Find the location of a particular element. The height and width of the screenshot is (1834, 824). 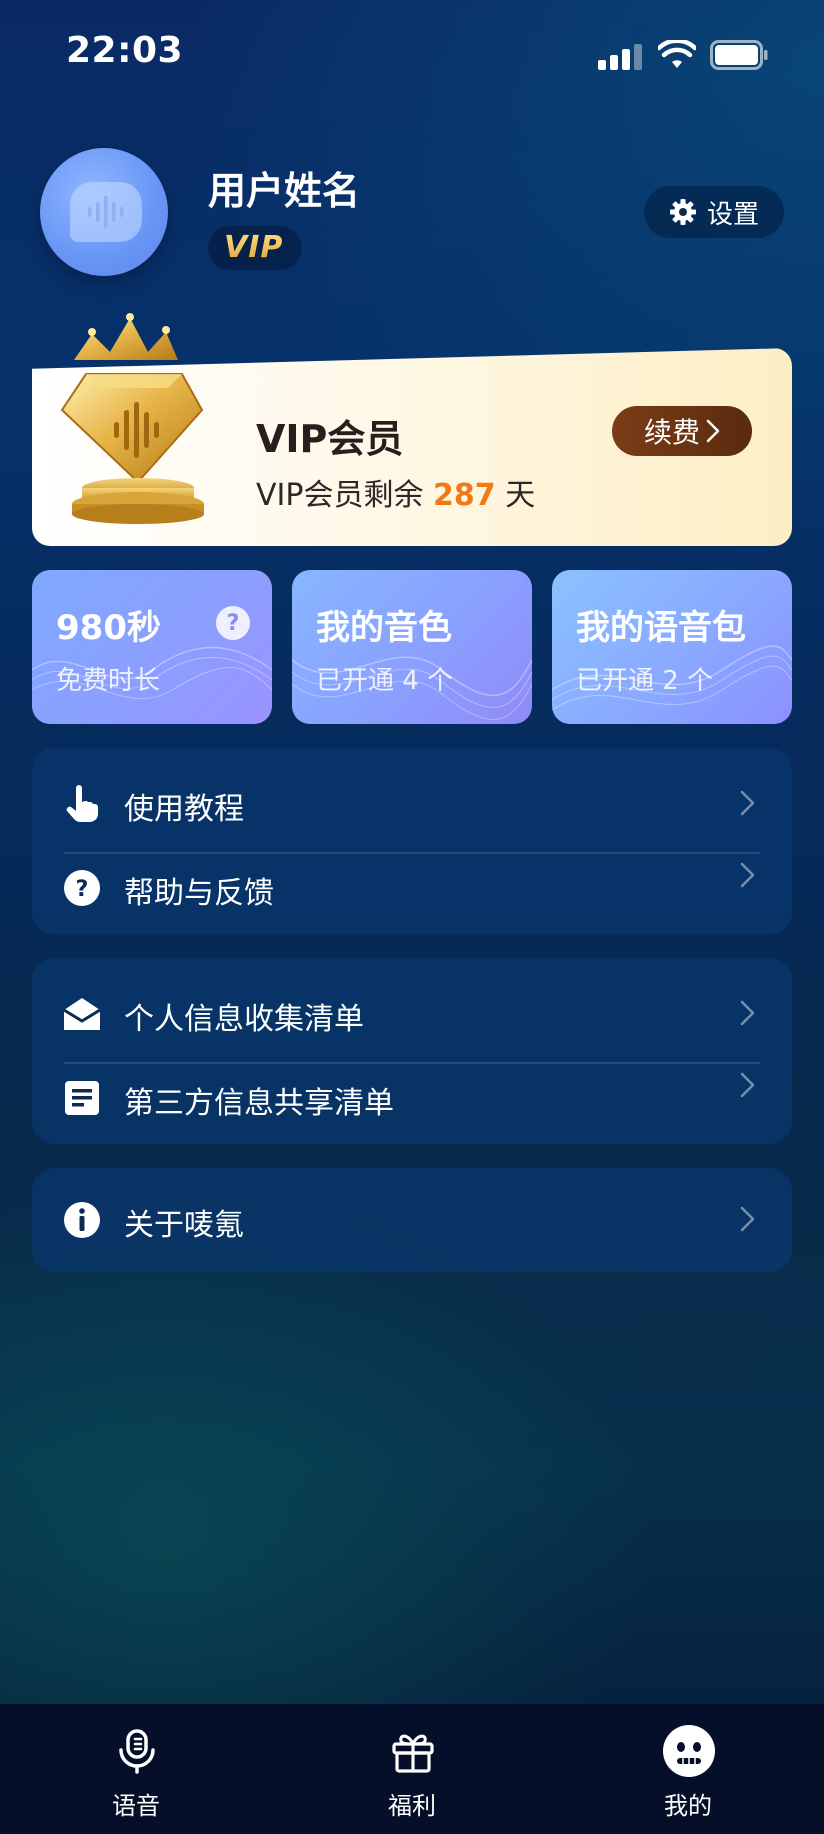

menu-item-label: 个人信息收集清单 is located at coordinates (244, 1019).